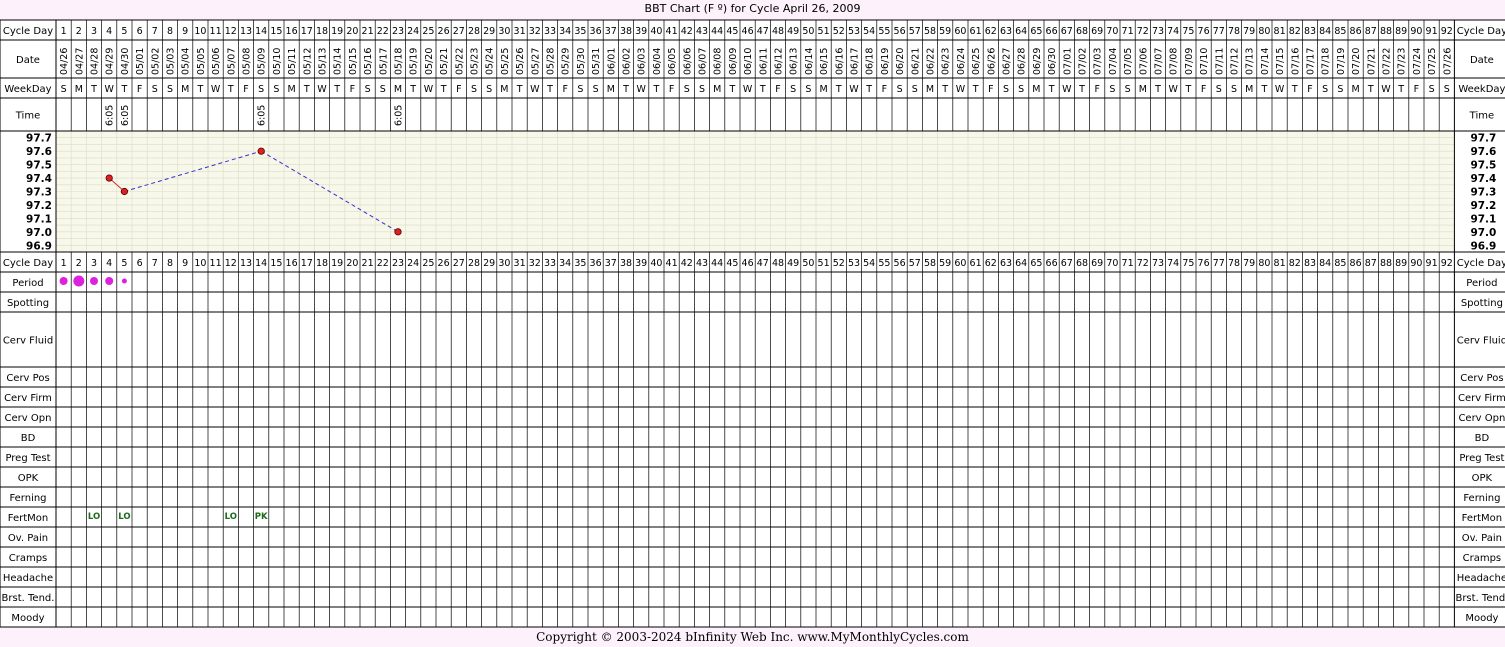 This screenshot has height=647, width=1505. Describe the element at coordinates (28, 303) in the screenshot. I see `spotting-label-left: Spotting` at that location.